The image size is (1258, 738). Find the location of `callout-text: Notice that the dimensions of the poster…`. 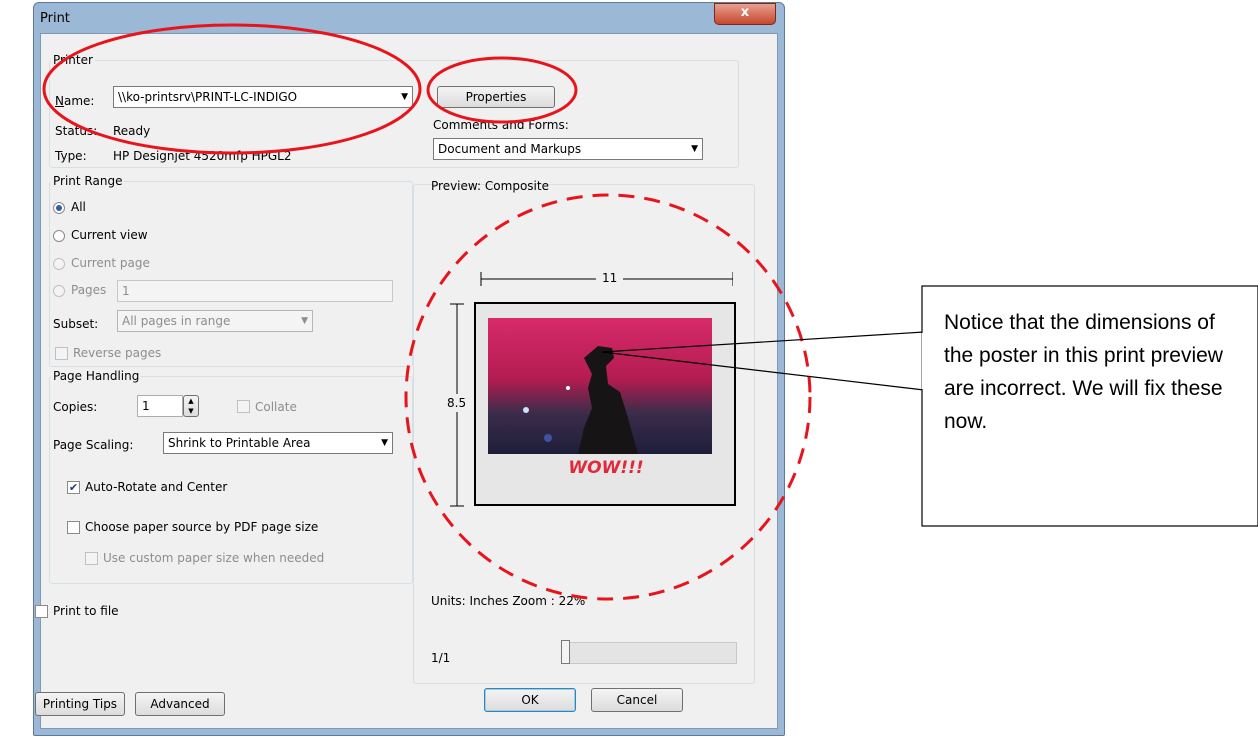

callout-text: Notice that the dimensions of the poster… is located at coordinates (1083, 372).